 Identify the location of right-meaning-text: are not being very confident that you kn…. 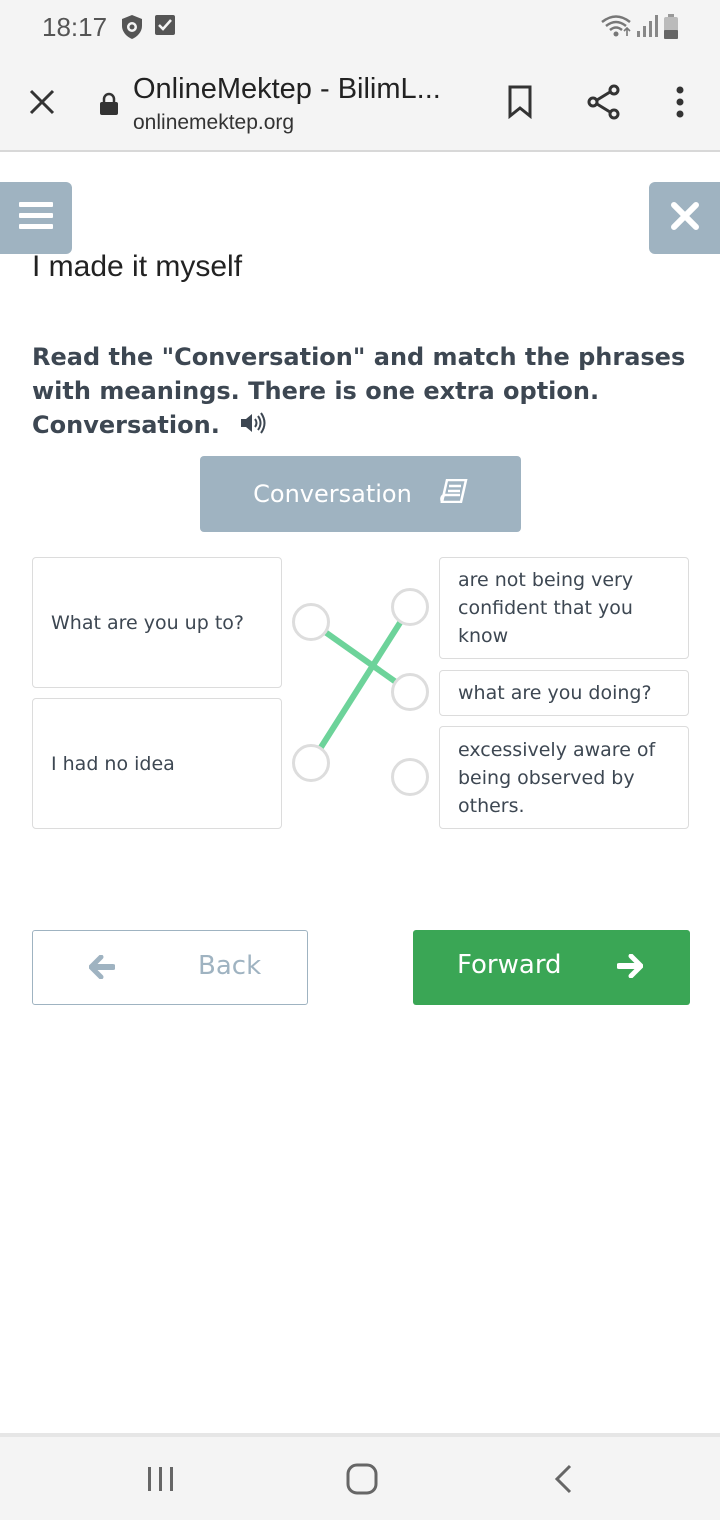
(546, 608).